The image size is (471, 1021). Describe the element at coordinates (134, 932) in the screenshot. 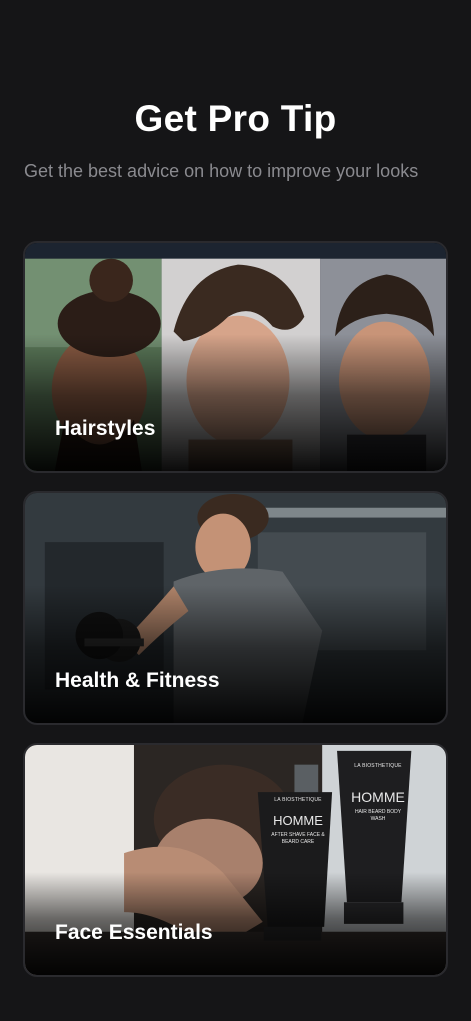

I see `card-label: Face Essentials` at that location.